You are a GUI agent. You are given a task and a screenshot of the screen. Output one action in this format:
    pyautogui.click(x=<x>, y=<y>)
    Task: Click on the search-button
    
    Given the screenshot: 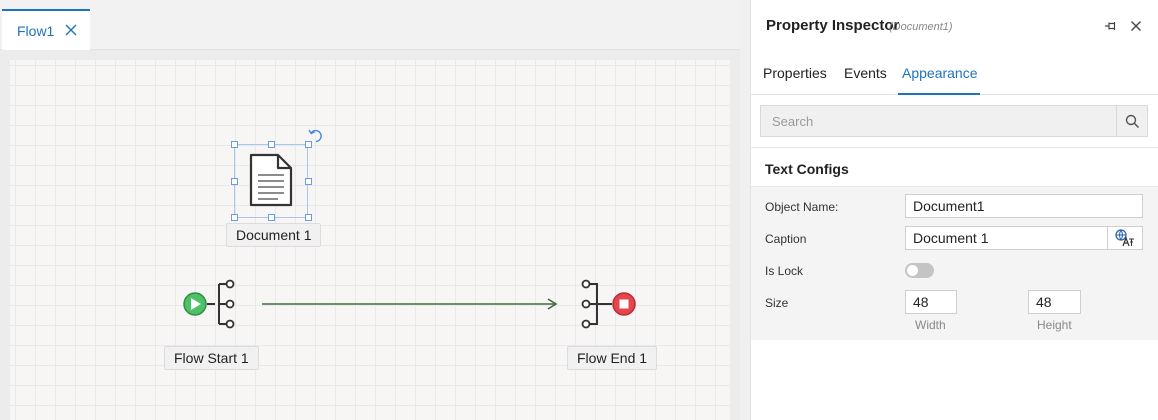 What is the action you would take?
    pyautogui.click(x=1131, y=121)
    